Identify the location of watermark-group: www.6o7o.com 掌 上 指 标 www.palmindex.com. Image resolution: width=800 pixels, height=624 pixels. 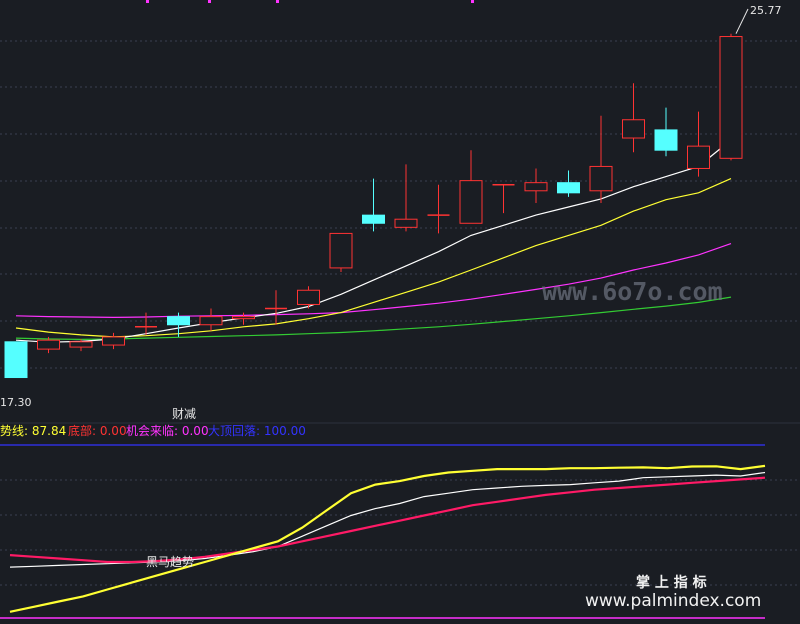
(651, 444).